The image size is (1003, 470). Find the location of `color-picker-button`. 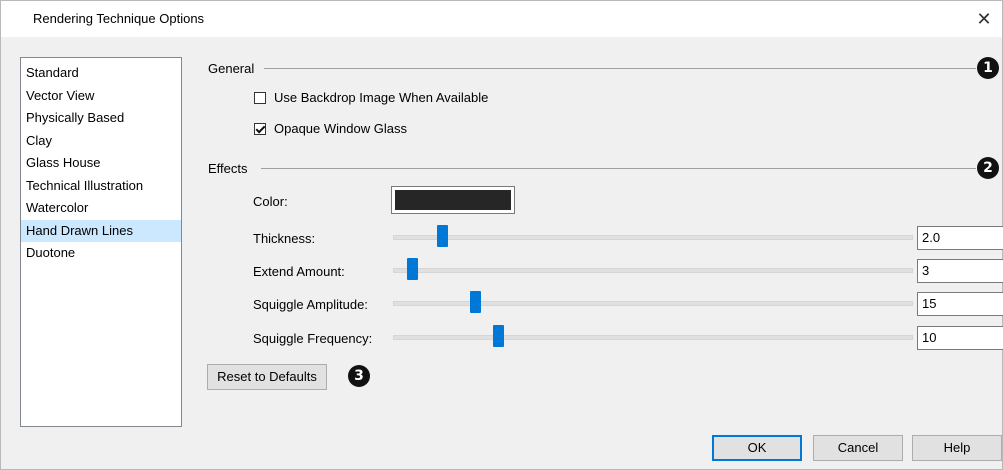

color-picker-button is located at coordinates (453, 200).